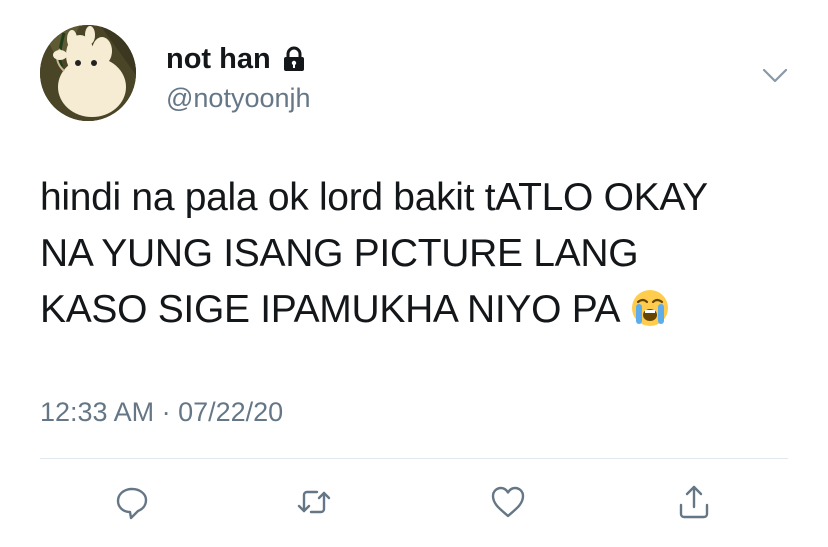 This screenshot has height=547, width=828. I want to click on reply-button, so click(132, 504).